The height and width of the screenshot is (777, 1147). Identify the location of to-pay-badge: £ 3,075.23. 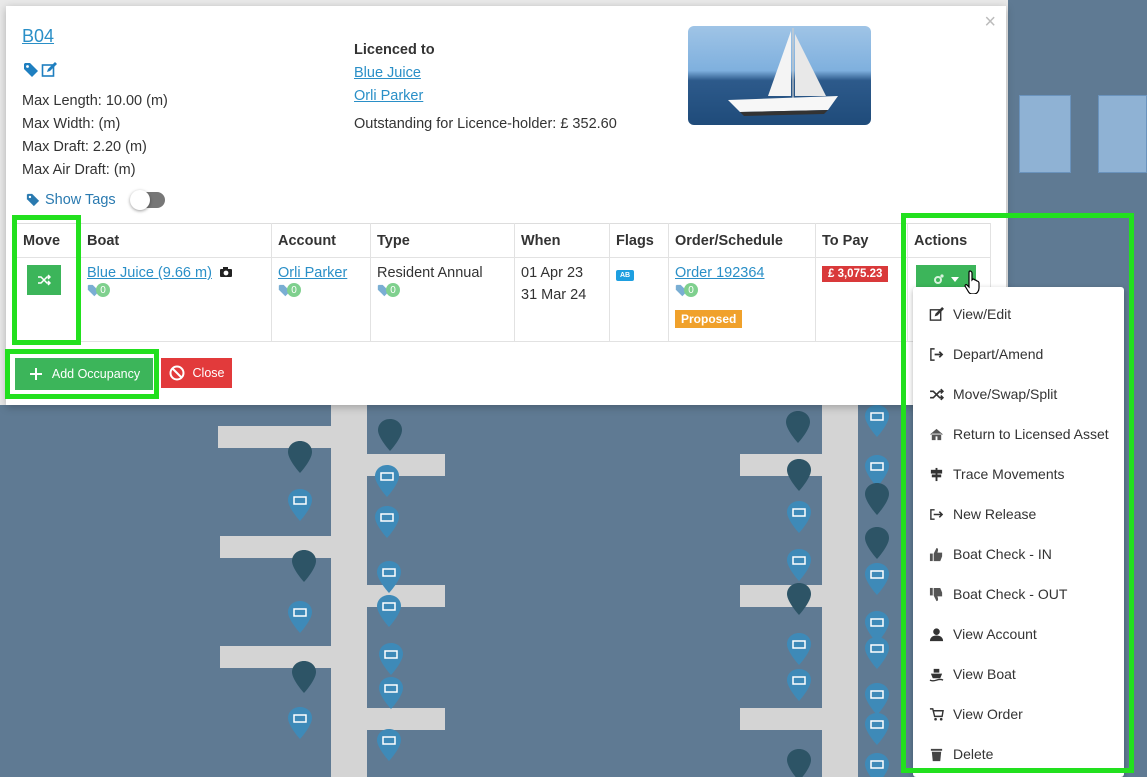
(855, 274).